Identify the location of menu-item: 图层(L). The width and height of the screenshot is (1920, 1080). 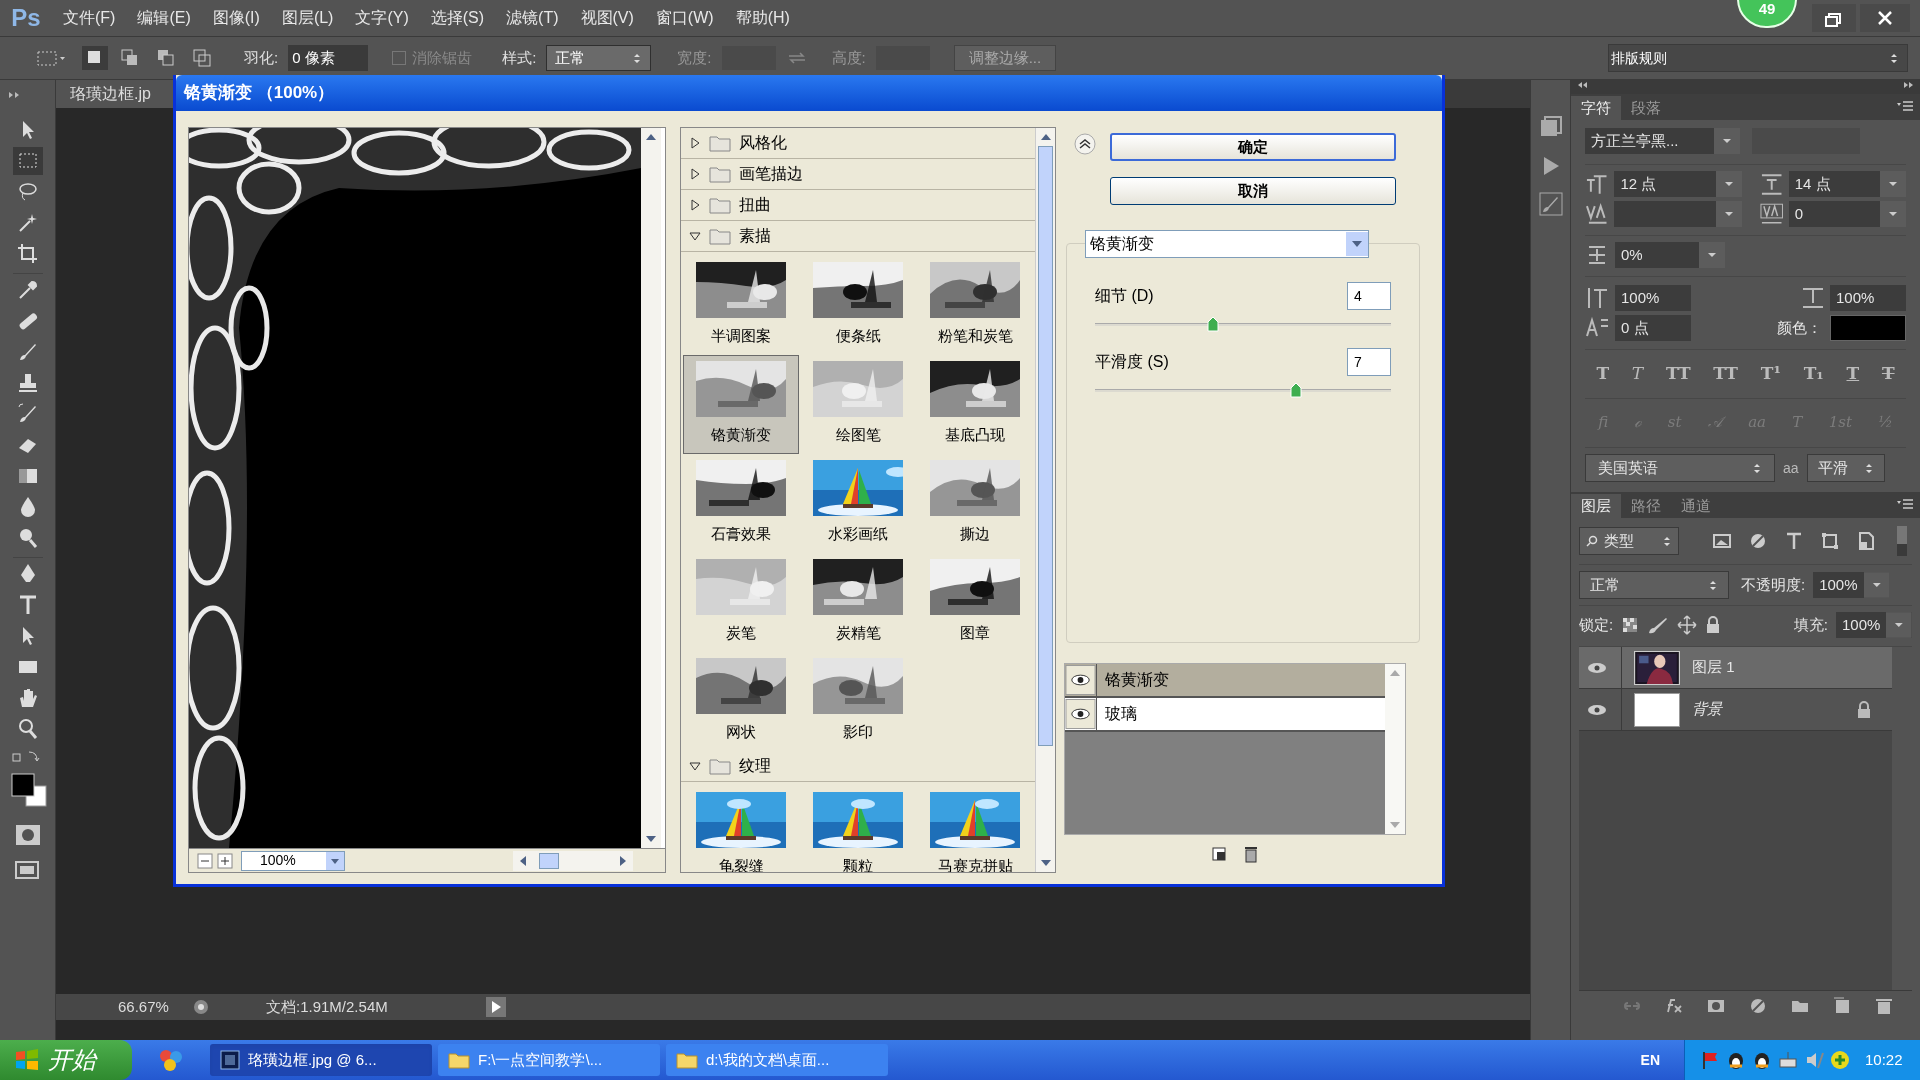
(307, 18).